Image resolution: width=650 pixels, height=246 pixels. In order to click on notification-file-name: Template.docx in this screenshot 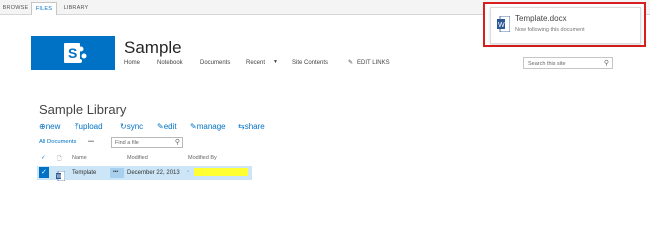, I will do `click(541, 18)`.